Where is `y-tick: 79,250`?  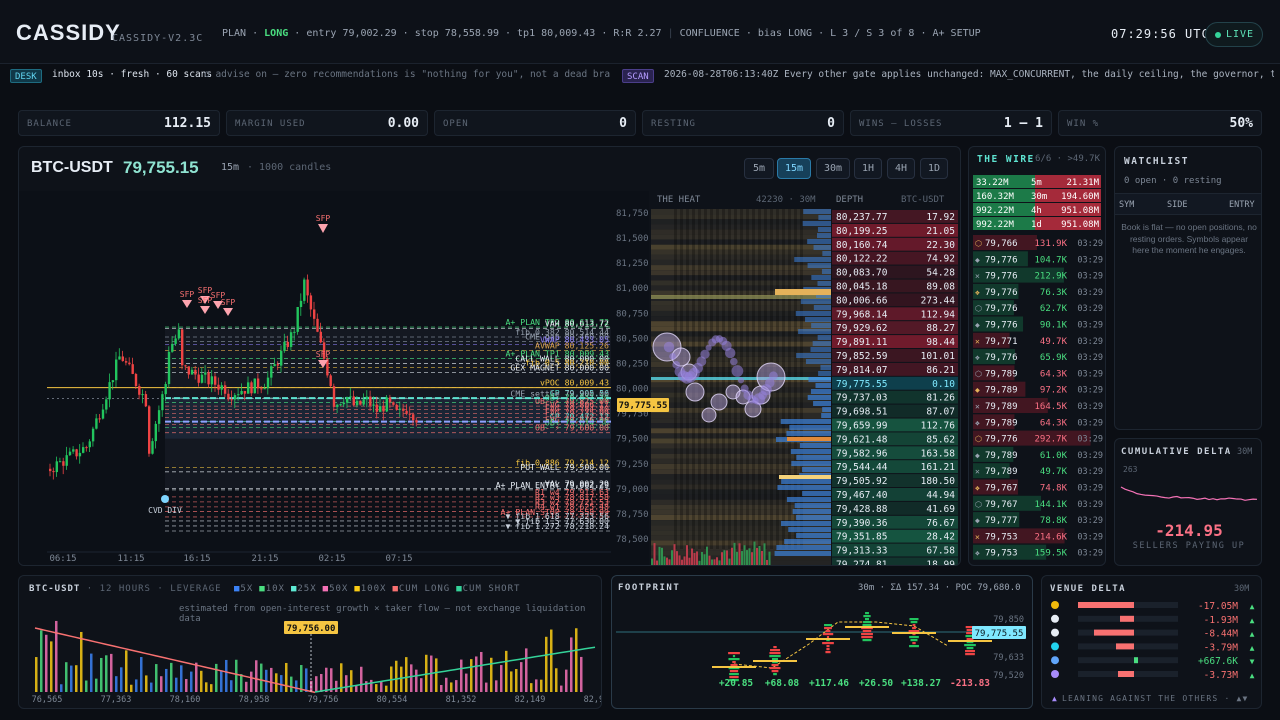 y-tick: 79,250 is located at coordinates (632, 465).